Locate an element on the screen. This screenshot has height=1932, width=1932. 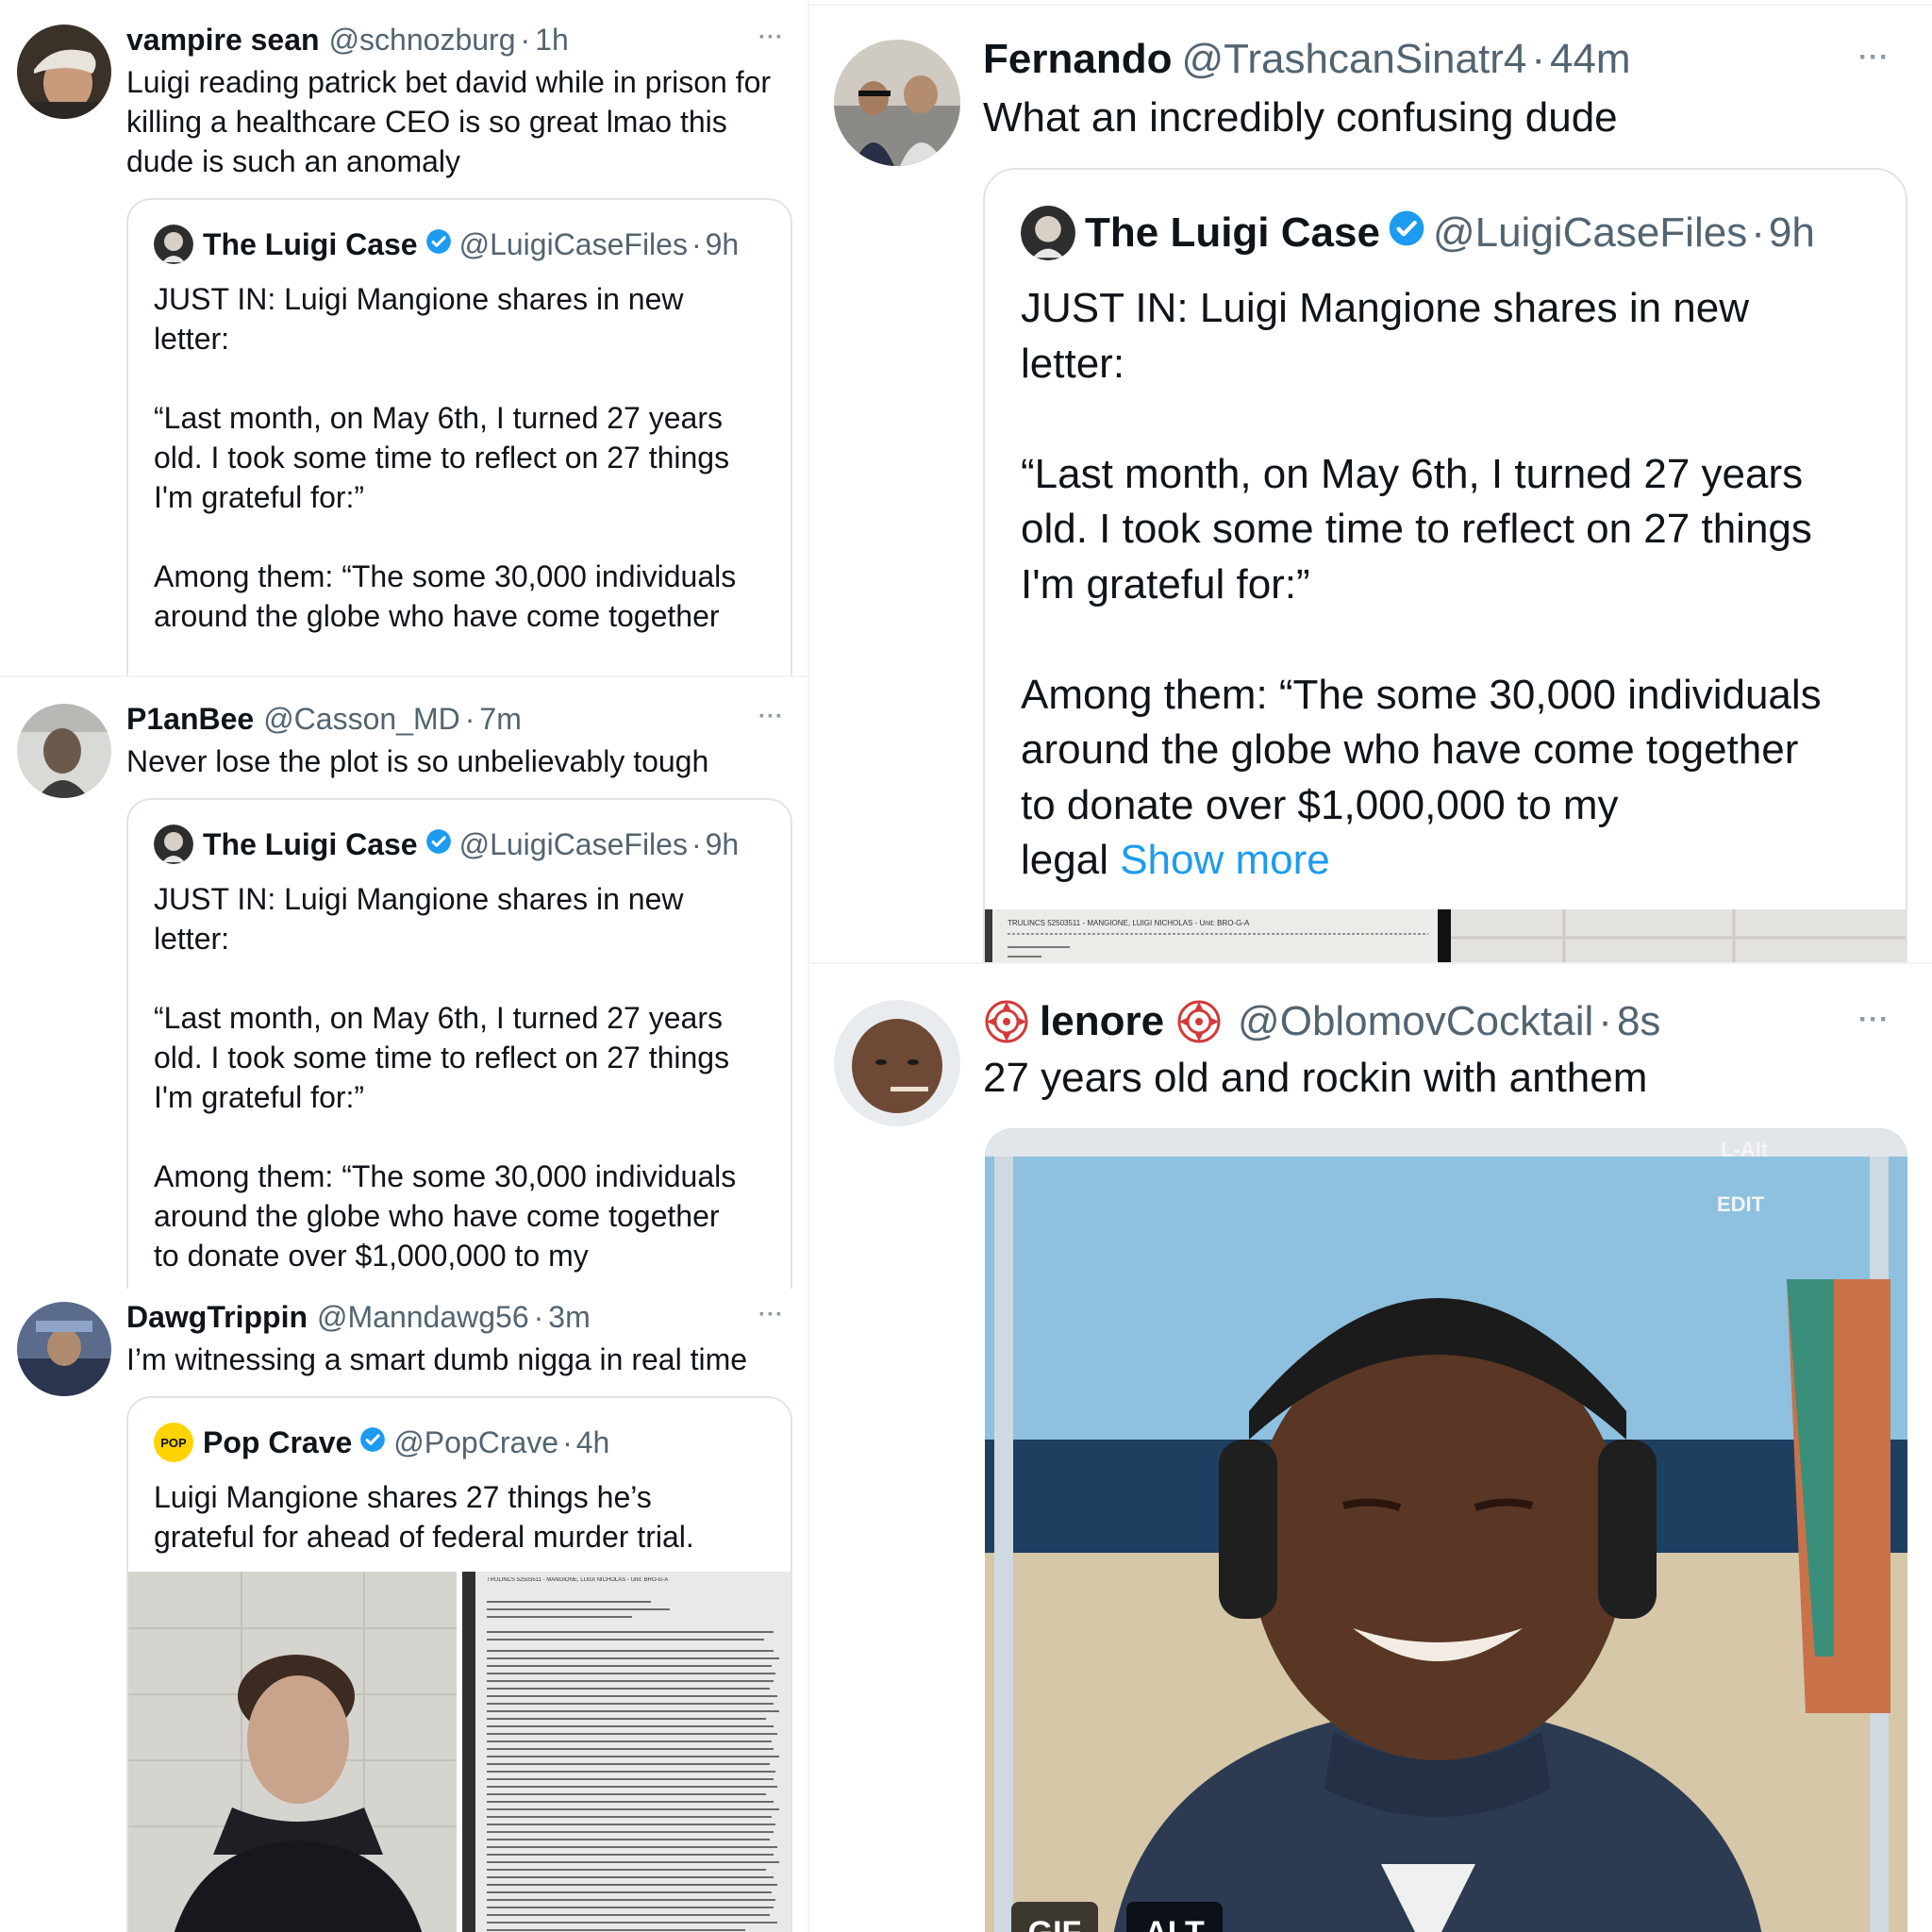
quote-display-name: Pop Crave is located at coordinates (278, 1442).